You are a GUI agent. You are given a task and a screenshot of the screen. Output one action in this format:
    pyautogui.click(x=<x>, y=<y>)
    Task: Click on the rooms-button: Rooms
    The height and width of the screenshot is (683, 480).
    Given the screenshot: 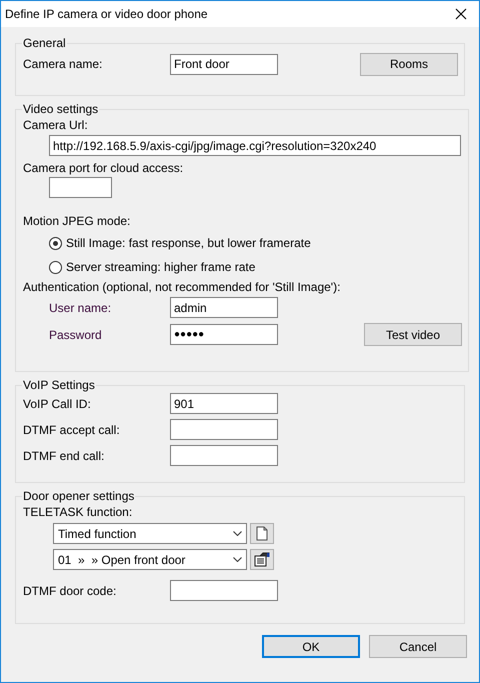 What is the action you would take?
    pyautogui.click(x=409, y=64)
    